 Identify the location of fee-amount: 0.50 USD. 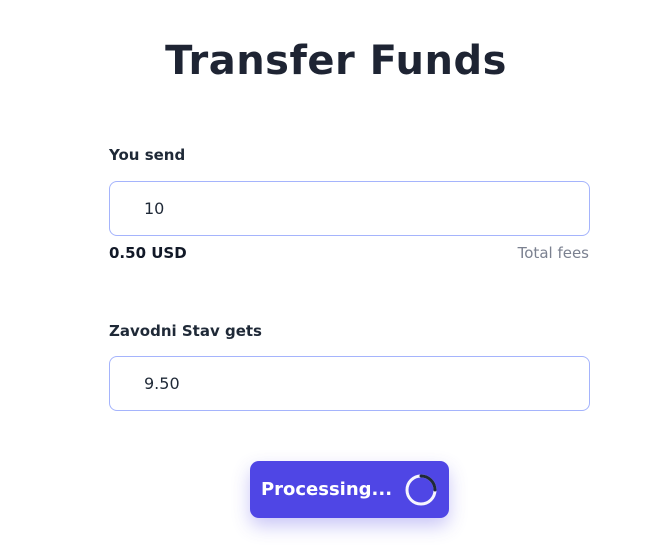
(148, 253).